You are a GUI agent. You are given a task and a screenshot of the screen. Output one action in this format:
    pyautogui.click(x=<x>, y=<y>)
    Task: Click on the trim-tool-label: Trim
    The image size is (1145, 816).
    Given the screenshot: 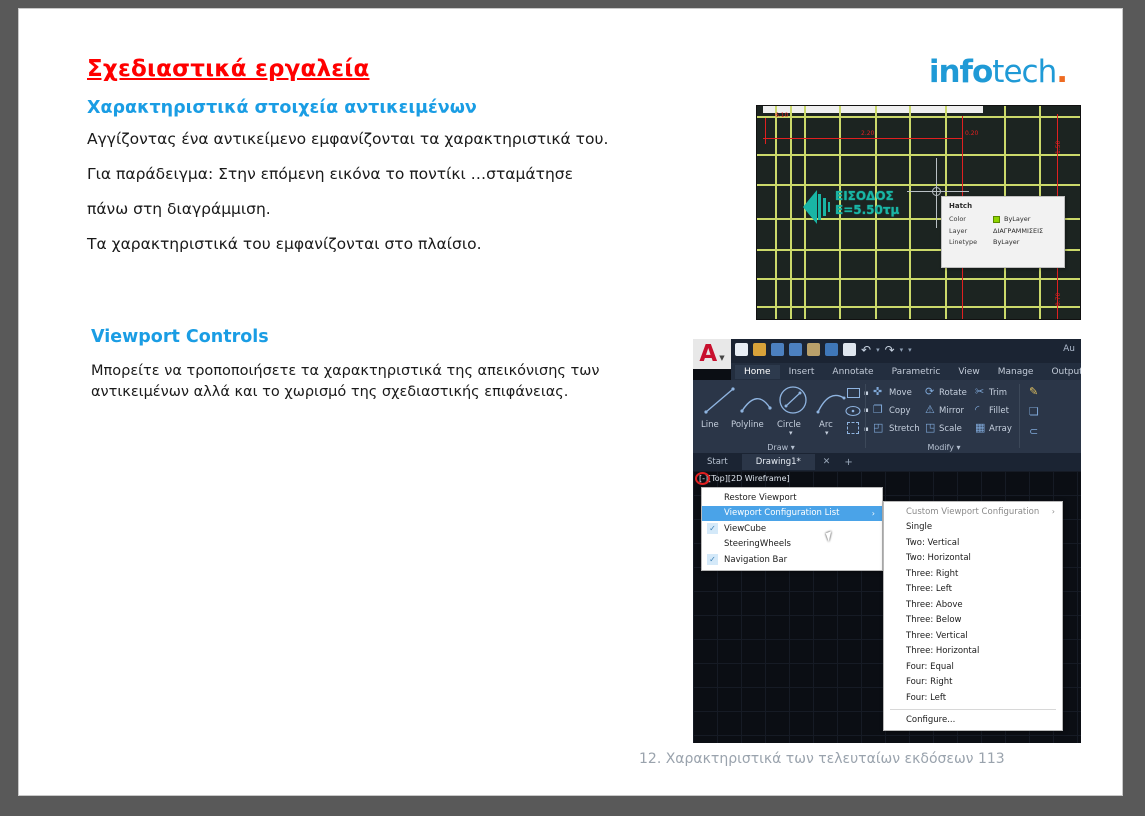 What is the action you would take?
    pyautogui.click(x=998, y=393)
    